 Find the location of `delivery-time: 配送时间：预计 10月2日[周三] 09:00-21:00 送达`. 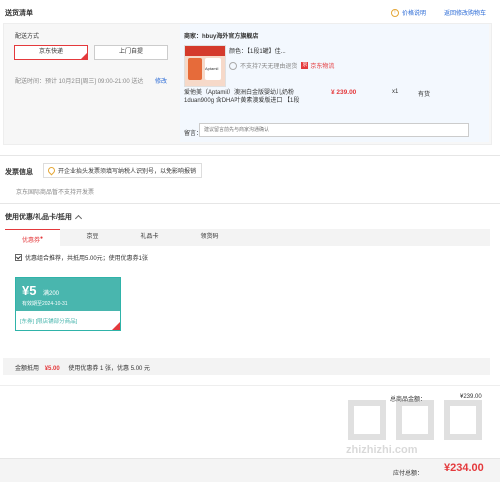

delivery-time: 配送时间：预计 10月2日[周三] 09:00-21:00 送达 is located at coordinates (79, 82).